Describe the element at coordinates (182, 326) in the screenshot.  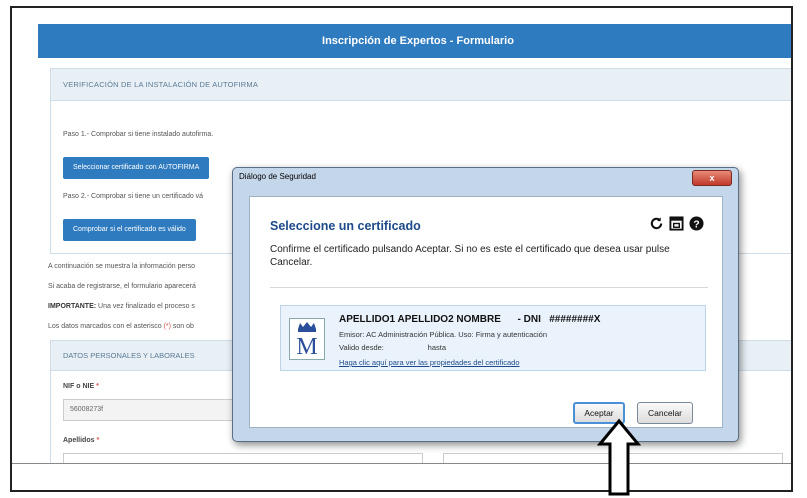
I see `required-note-end: son ob` at that location.